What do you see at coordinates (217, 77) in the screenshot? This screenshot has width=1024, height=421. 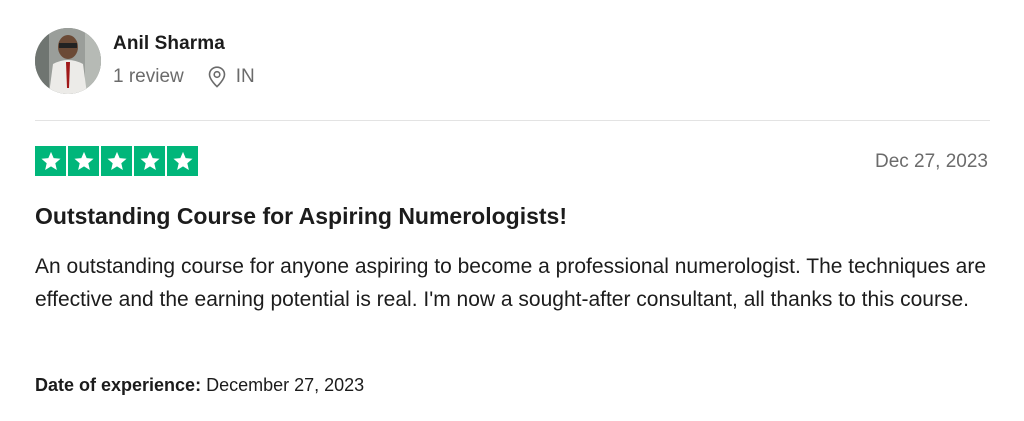 I see `location-pin-icon` at bounding box center [217, 77].